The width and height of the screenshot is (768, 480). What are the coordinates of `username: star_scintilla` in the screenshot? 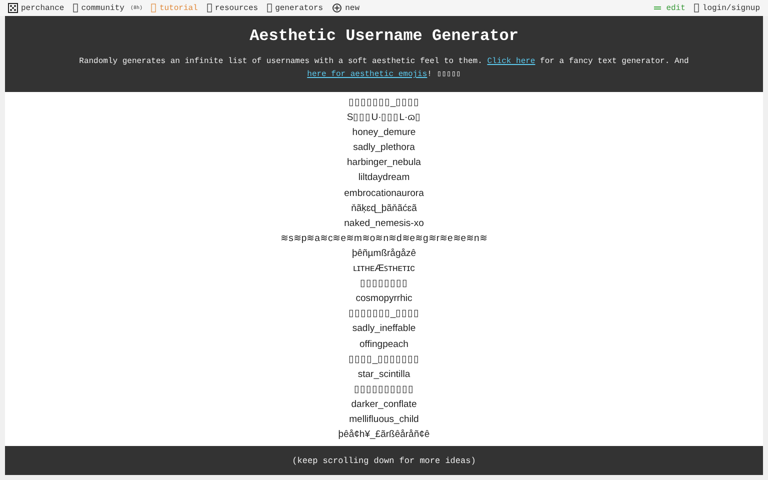 It's located at (384, 375).